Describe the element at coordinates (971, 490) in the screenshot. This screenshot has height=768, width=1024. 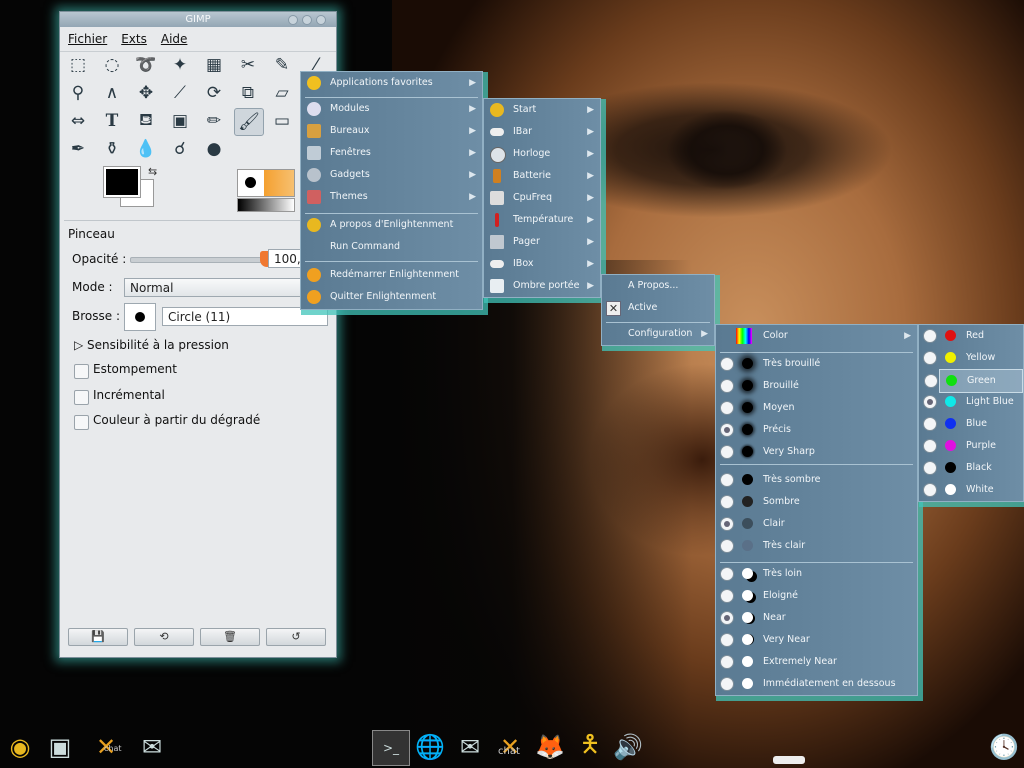
I see `menu-item-color-white: White` at that location.